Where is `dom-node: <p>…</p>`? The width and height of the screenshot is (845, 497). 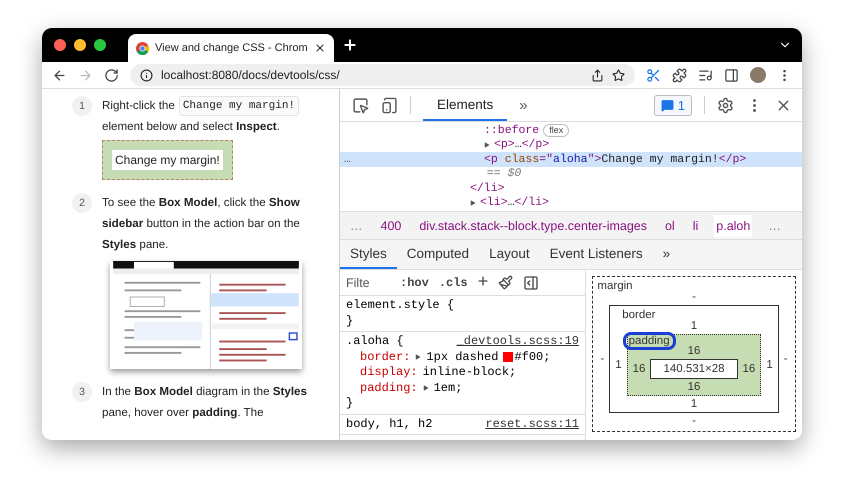 dom-node: <p>…</p> is located at coordinates (571, 145).